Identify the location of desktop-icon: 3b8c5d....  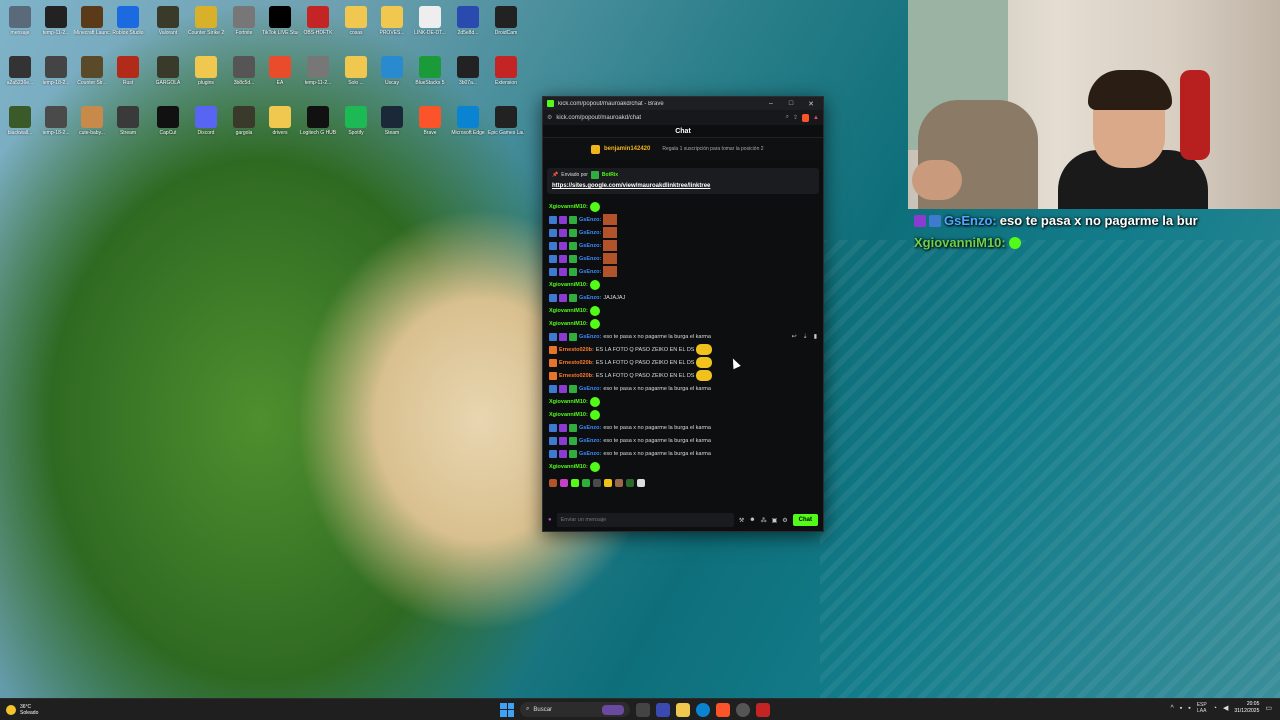
(244, 76).